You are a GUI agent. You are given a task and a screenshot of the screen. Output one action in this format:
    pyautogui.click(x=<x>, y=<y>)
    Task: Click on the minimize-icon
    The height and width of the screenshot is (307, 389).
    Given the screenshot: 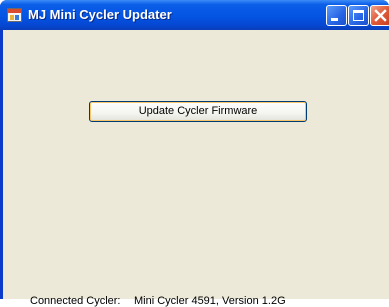 What is the action you would take?
    pyautogui.click(x=334, y=19)
    